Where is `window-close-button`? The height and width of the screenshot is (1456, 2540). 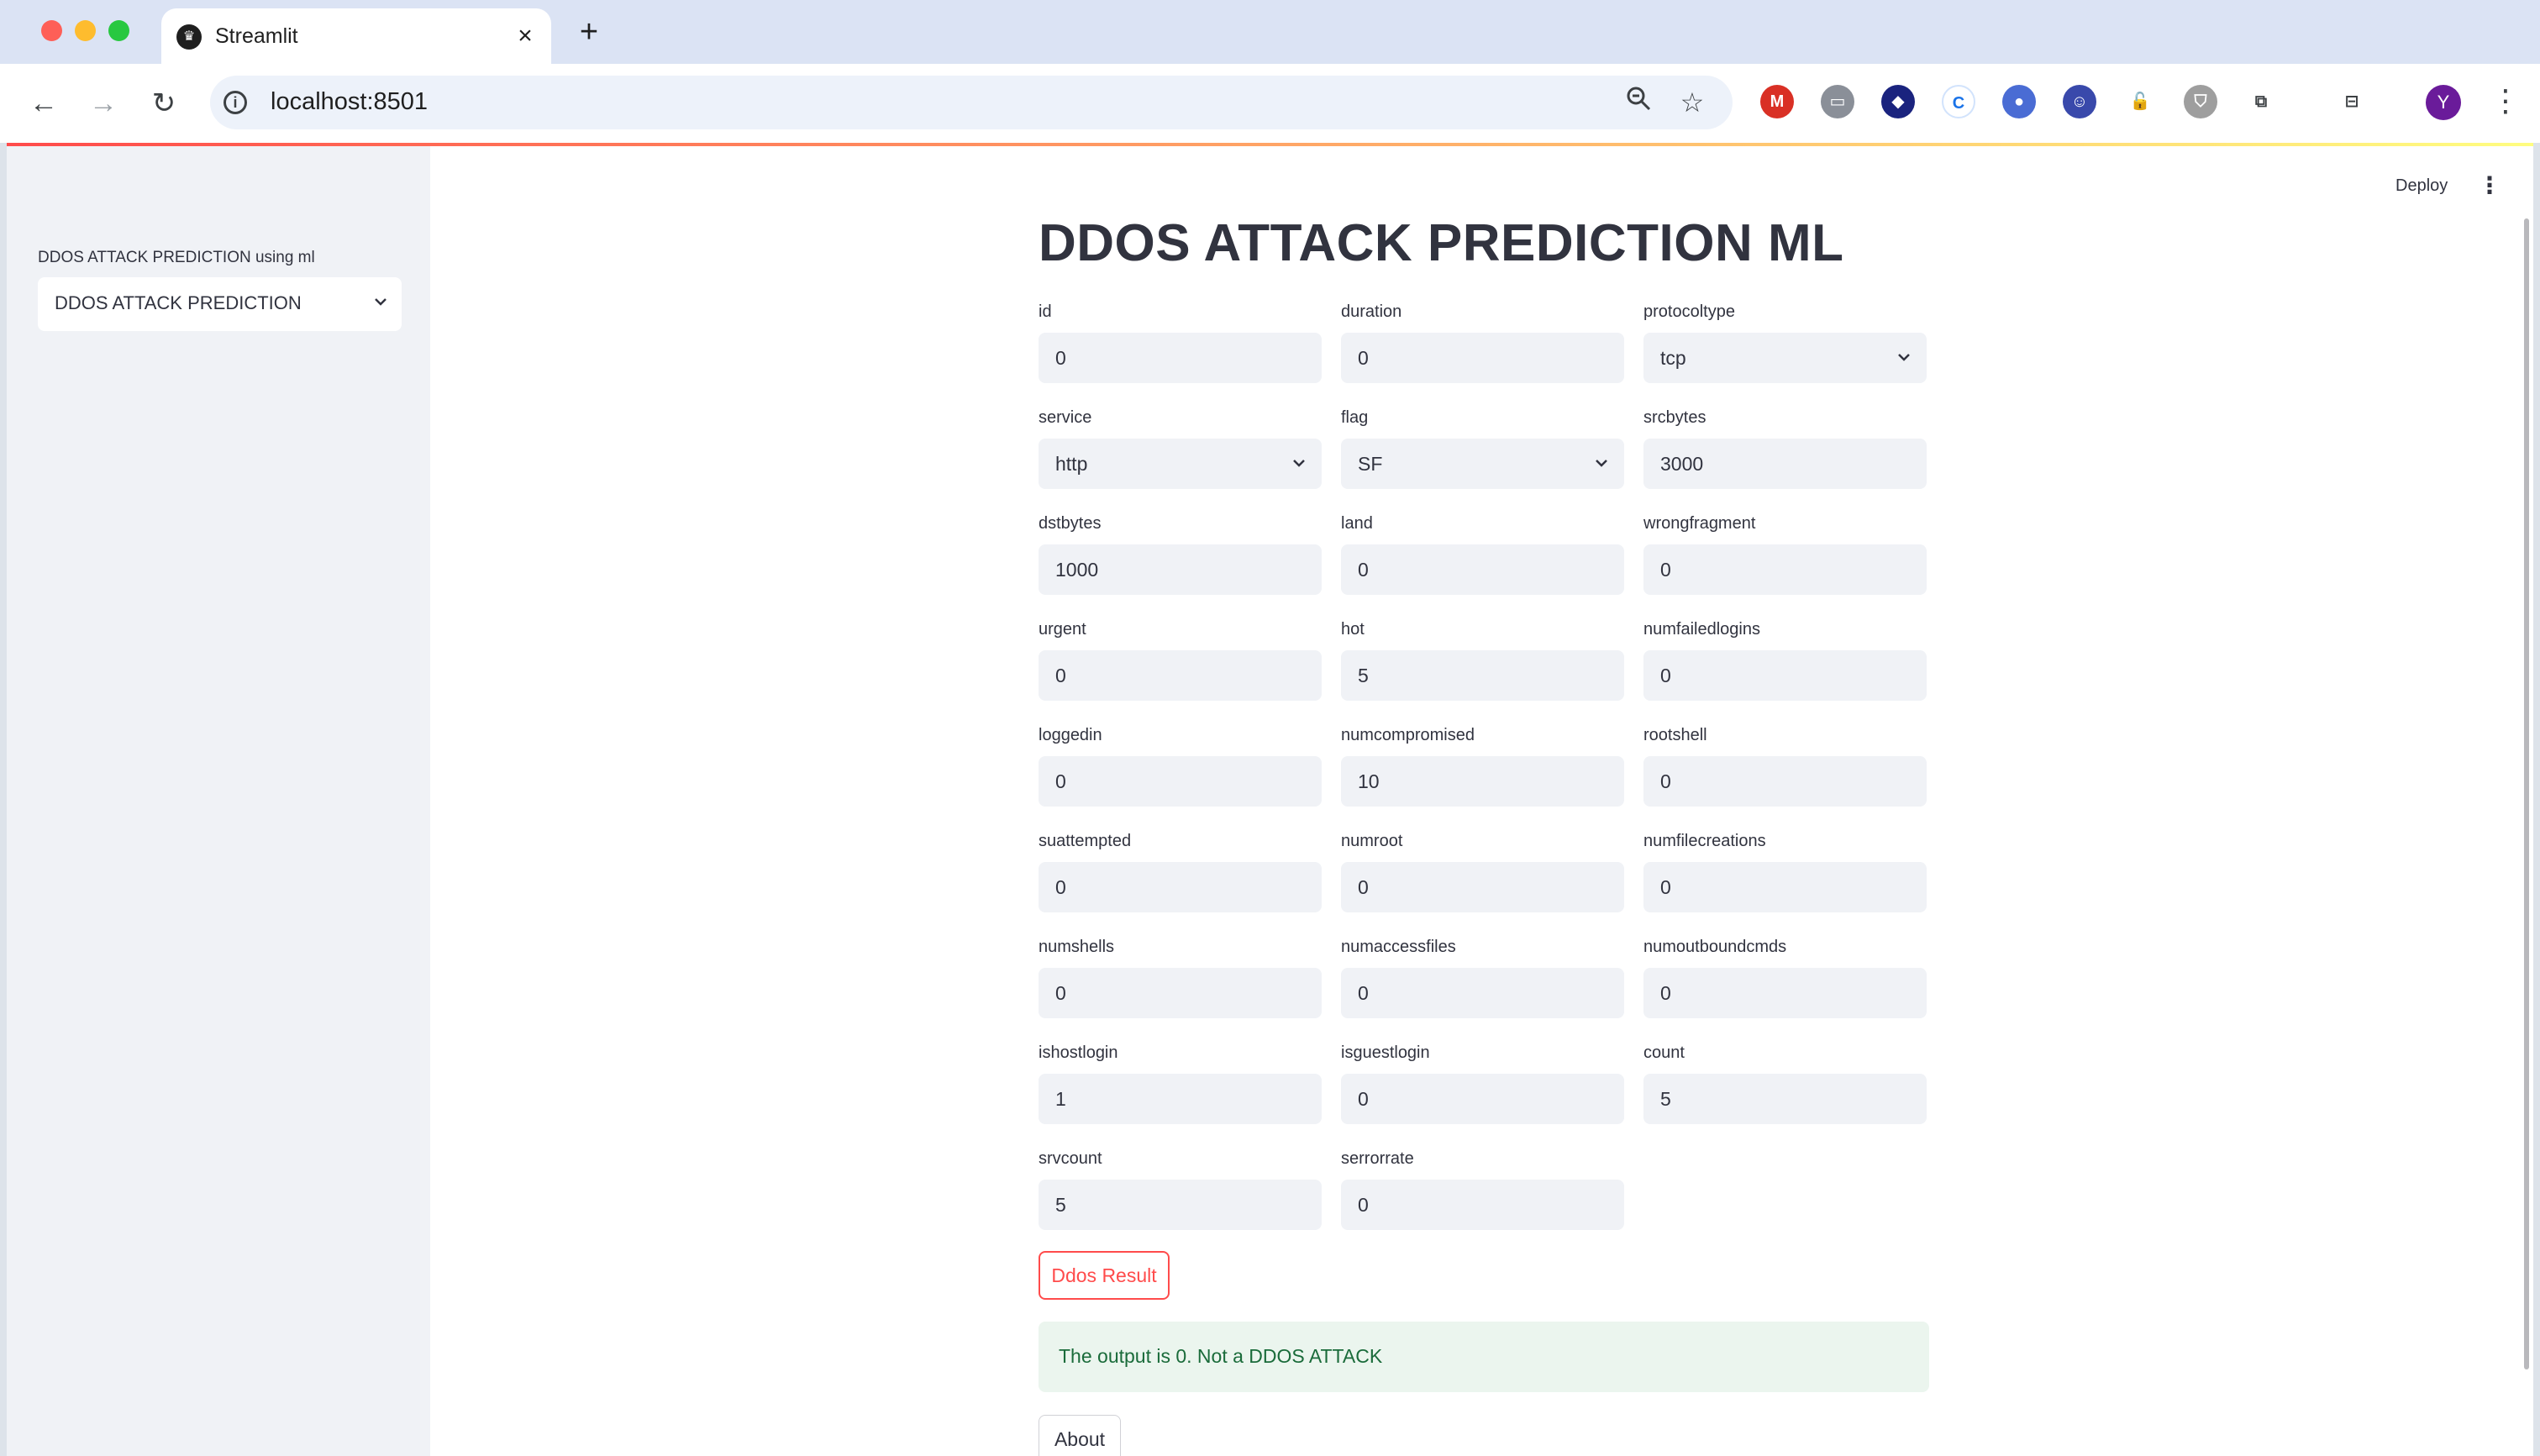 window-close-button is located at coordinates (51, 31).